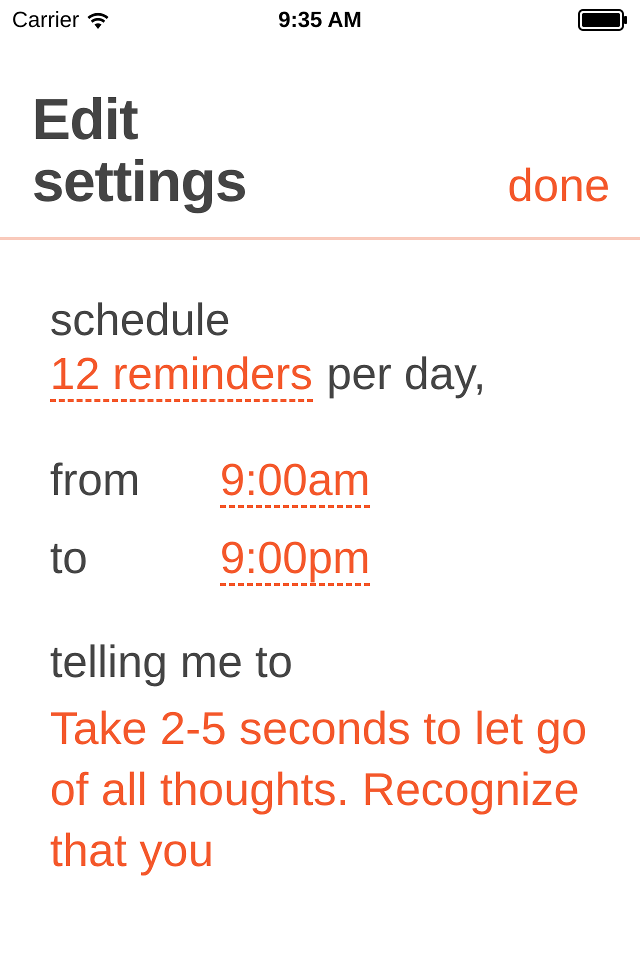  What do you see at coordinates (406, 374) in the screenshot?
I see `frequency-text: per day,` at bounding box center [406, 374].